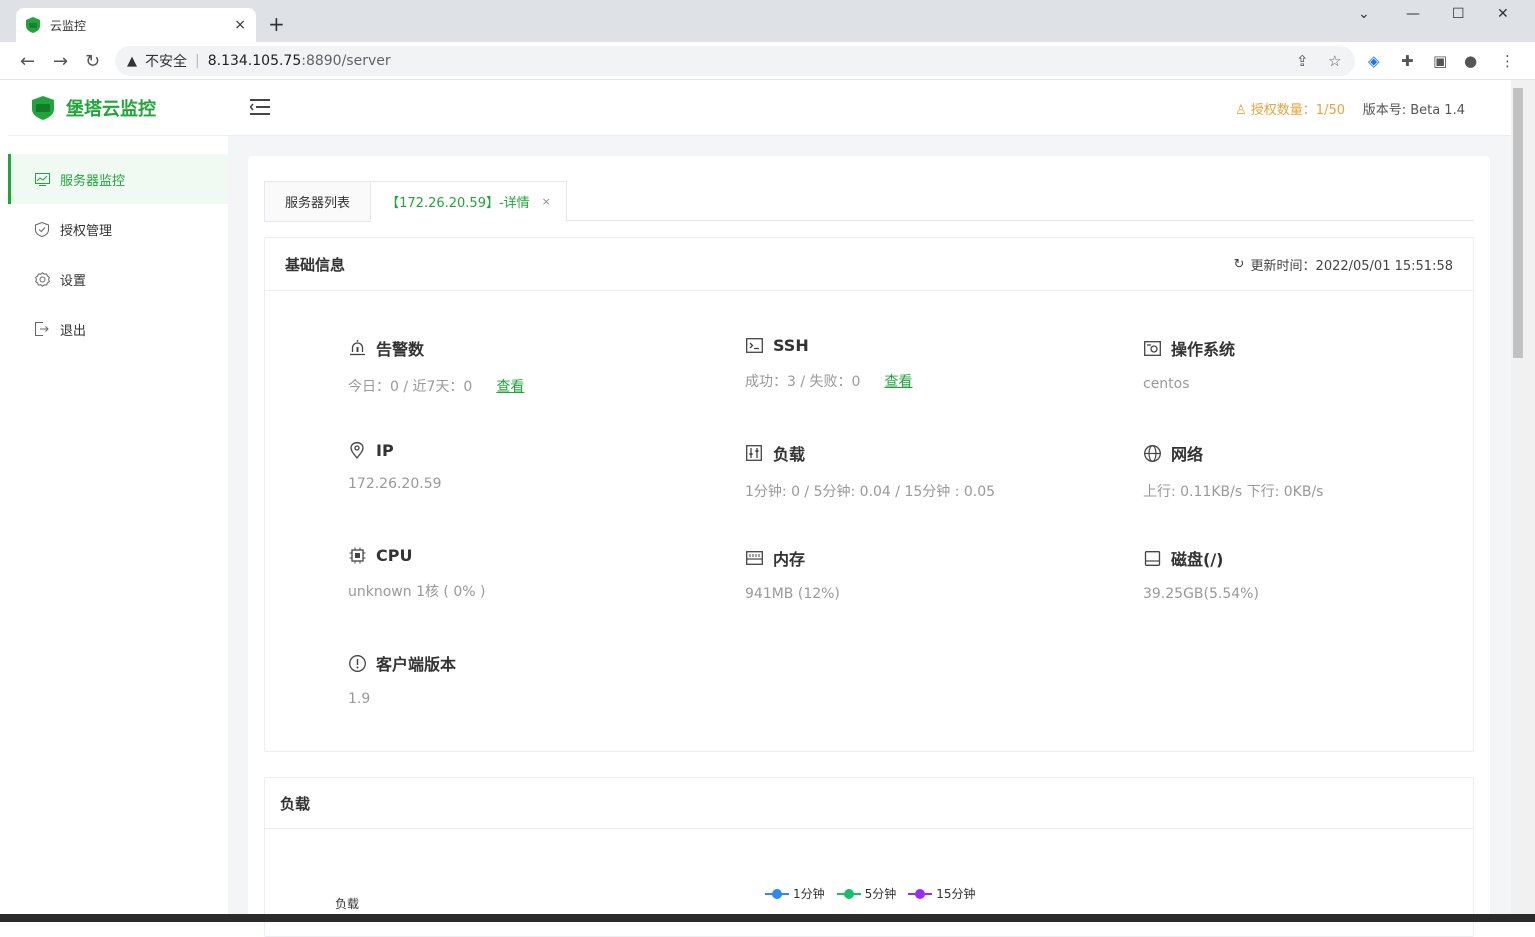 The image size is (1535, 937). Describe the element at coordinates (1302, 61) in the screenshot. I see `share-icon: ⇪` at that location.